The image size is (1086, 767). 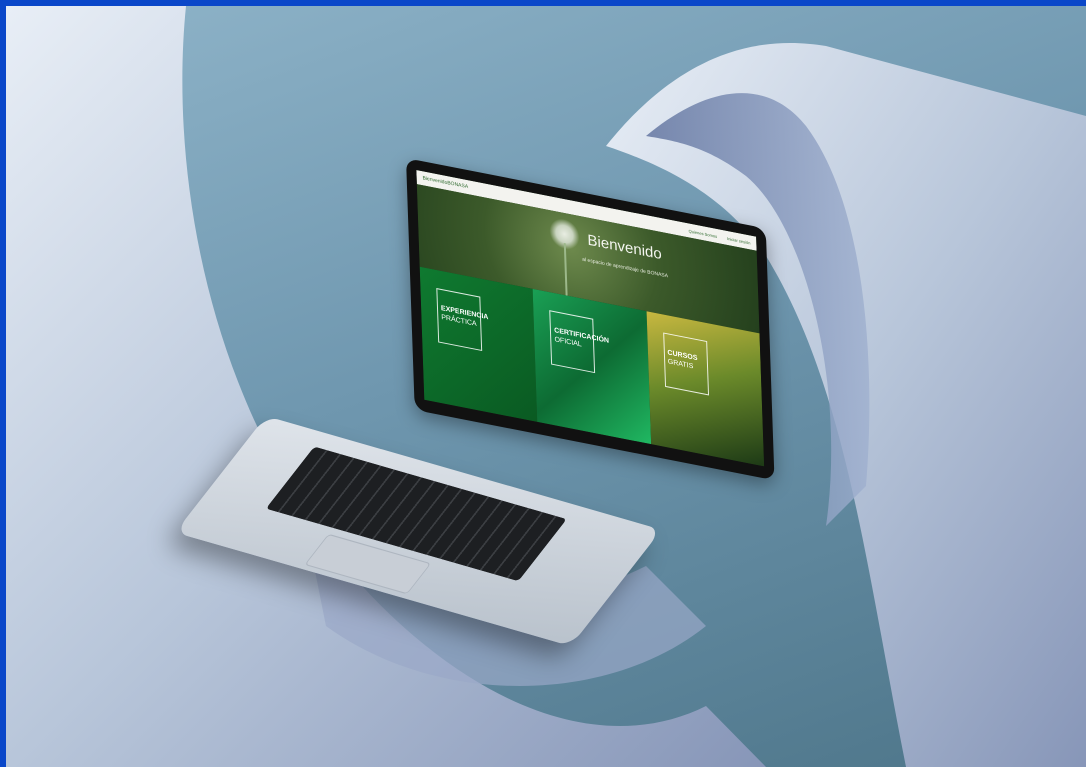 What do you see at coordinates (591, 366) in the screenshot?
I see `tile-certificacion-oficial: CERTIFICACIÓN OFICIAL` at bounding box center [591, 366].